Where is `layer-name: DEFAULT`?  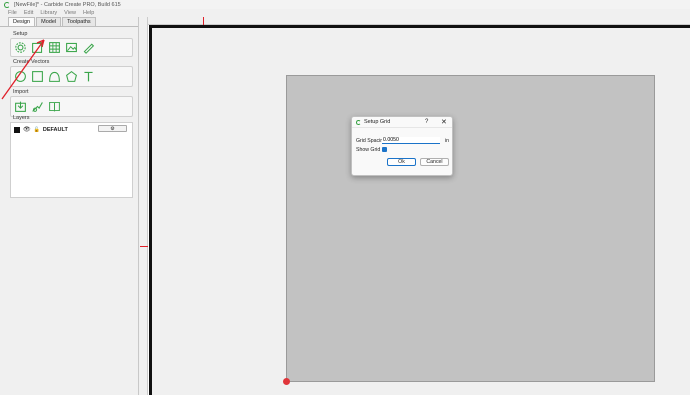
layer-name: DEFAULT is located at coordinates (55, 129).